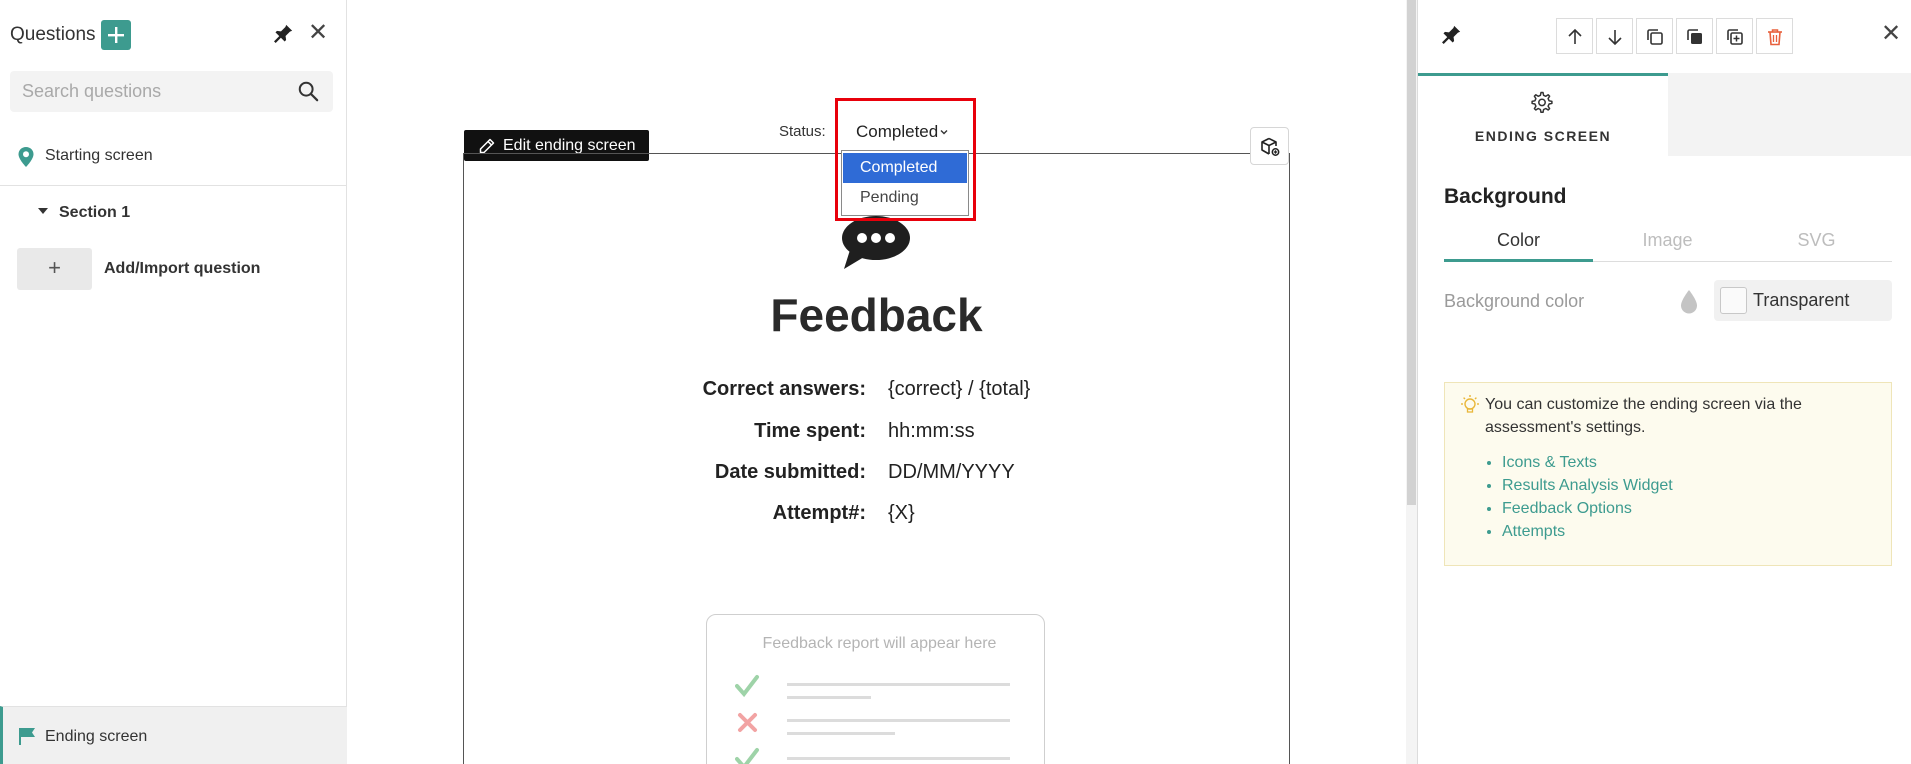  What do you see at coordinates (872, 719) in the screenshot?
I see `report-illustration` at bounding box center [872, 719].